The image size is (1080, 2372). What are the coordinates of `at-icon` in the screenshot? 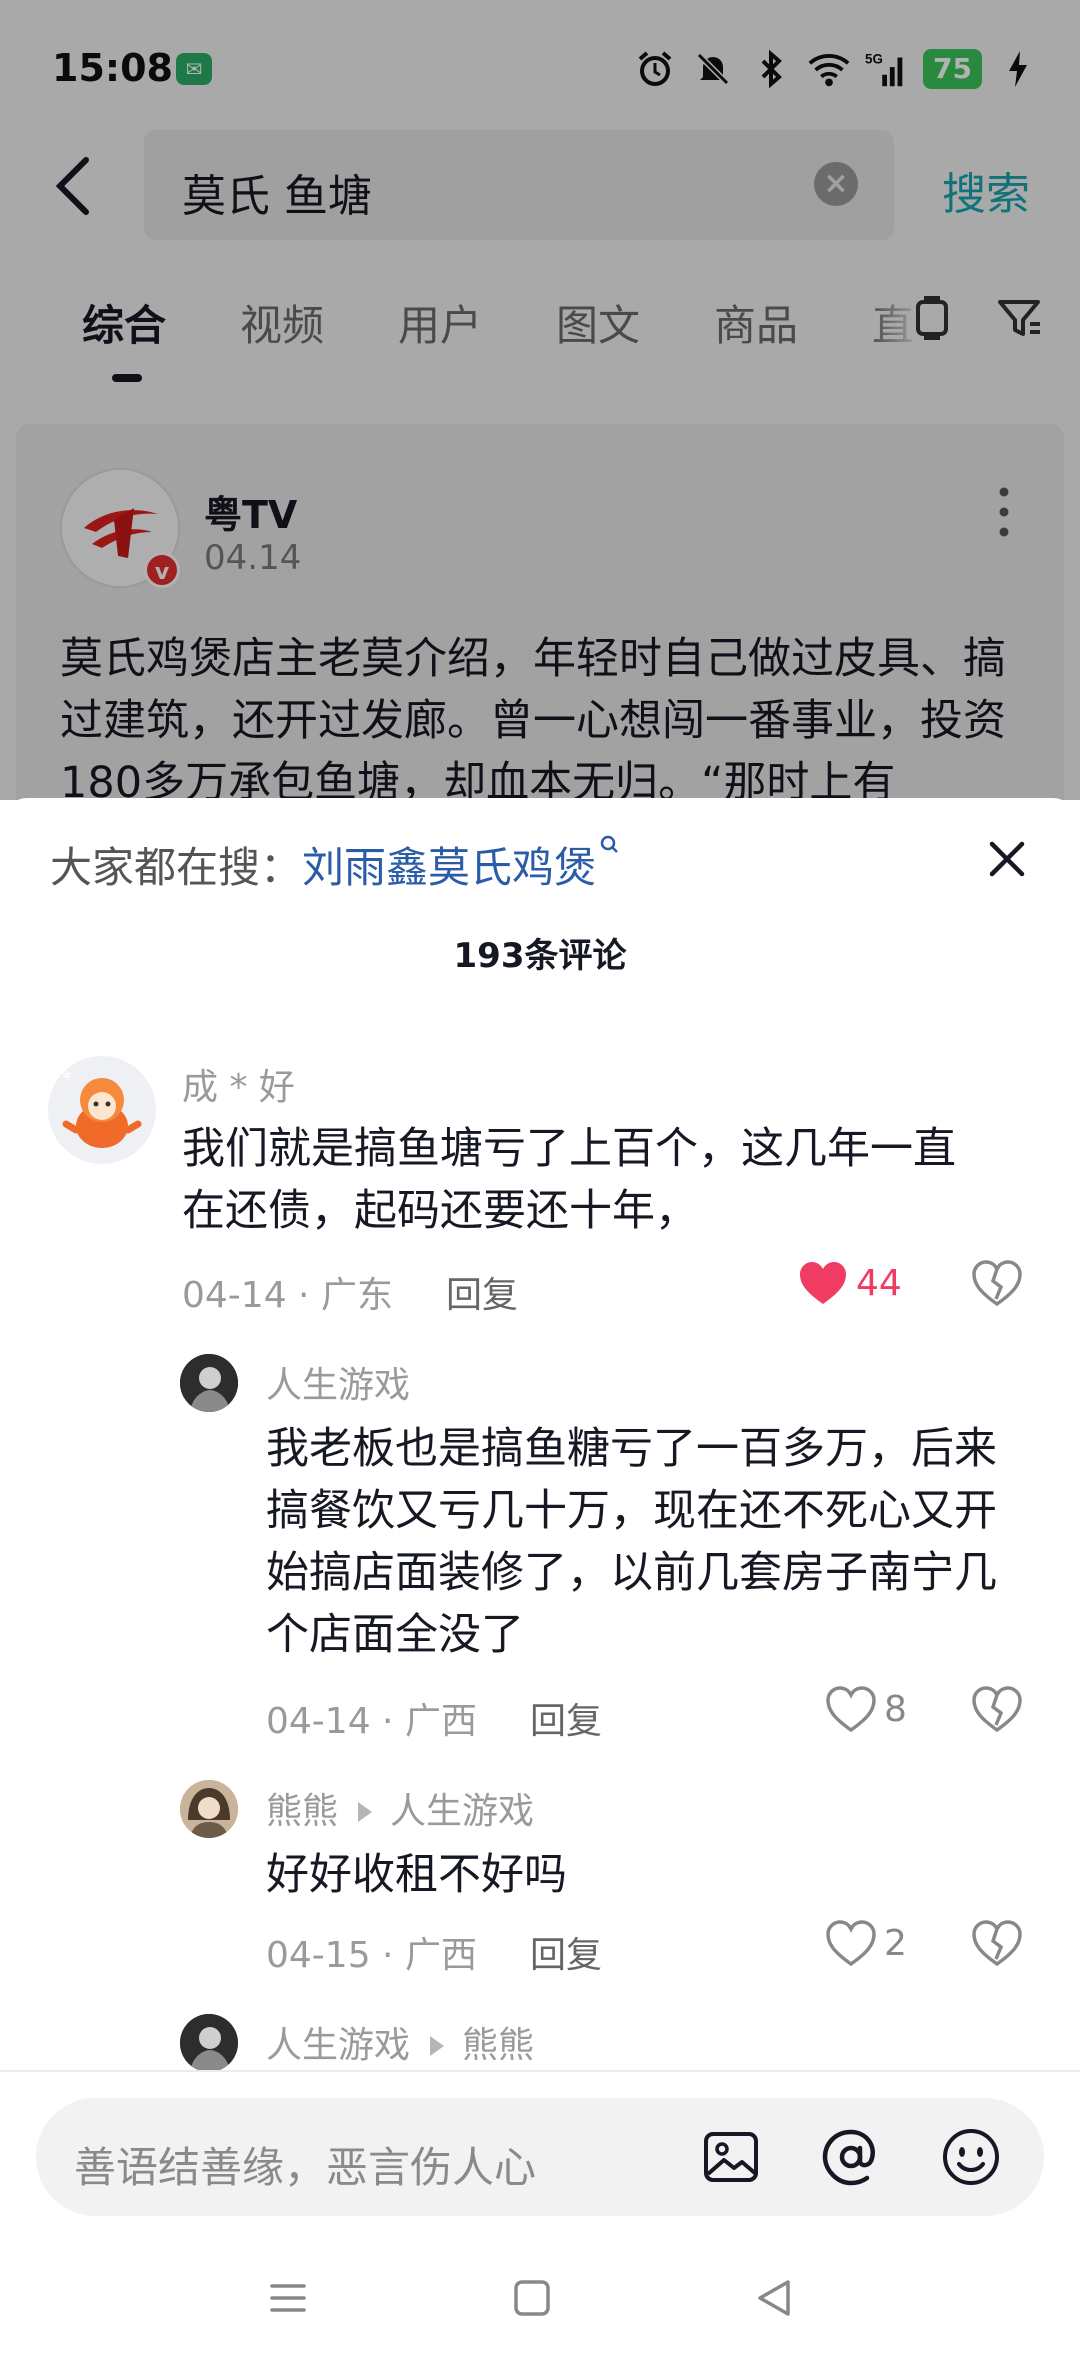 It's located at (851, 2157).